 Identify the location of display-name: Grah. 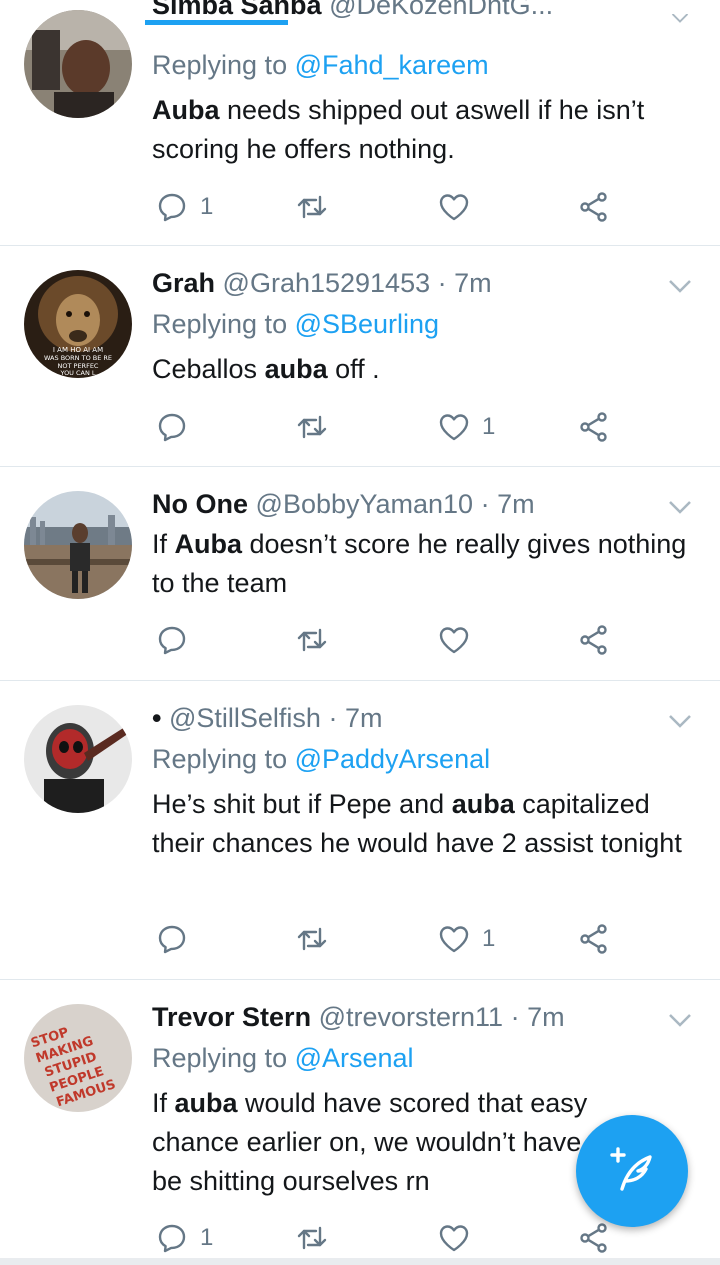
(183, 283).